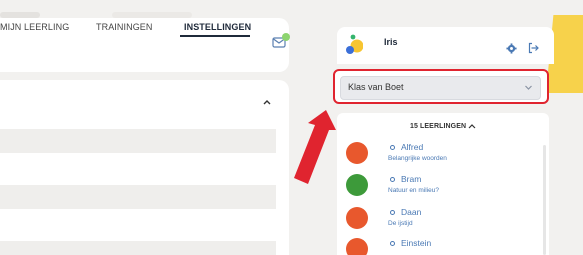  Describe the element at coordinates (412, 147) in the screenshot. I see `student-name: Alfred` at that location.